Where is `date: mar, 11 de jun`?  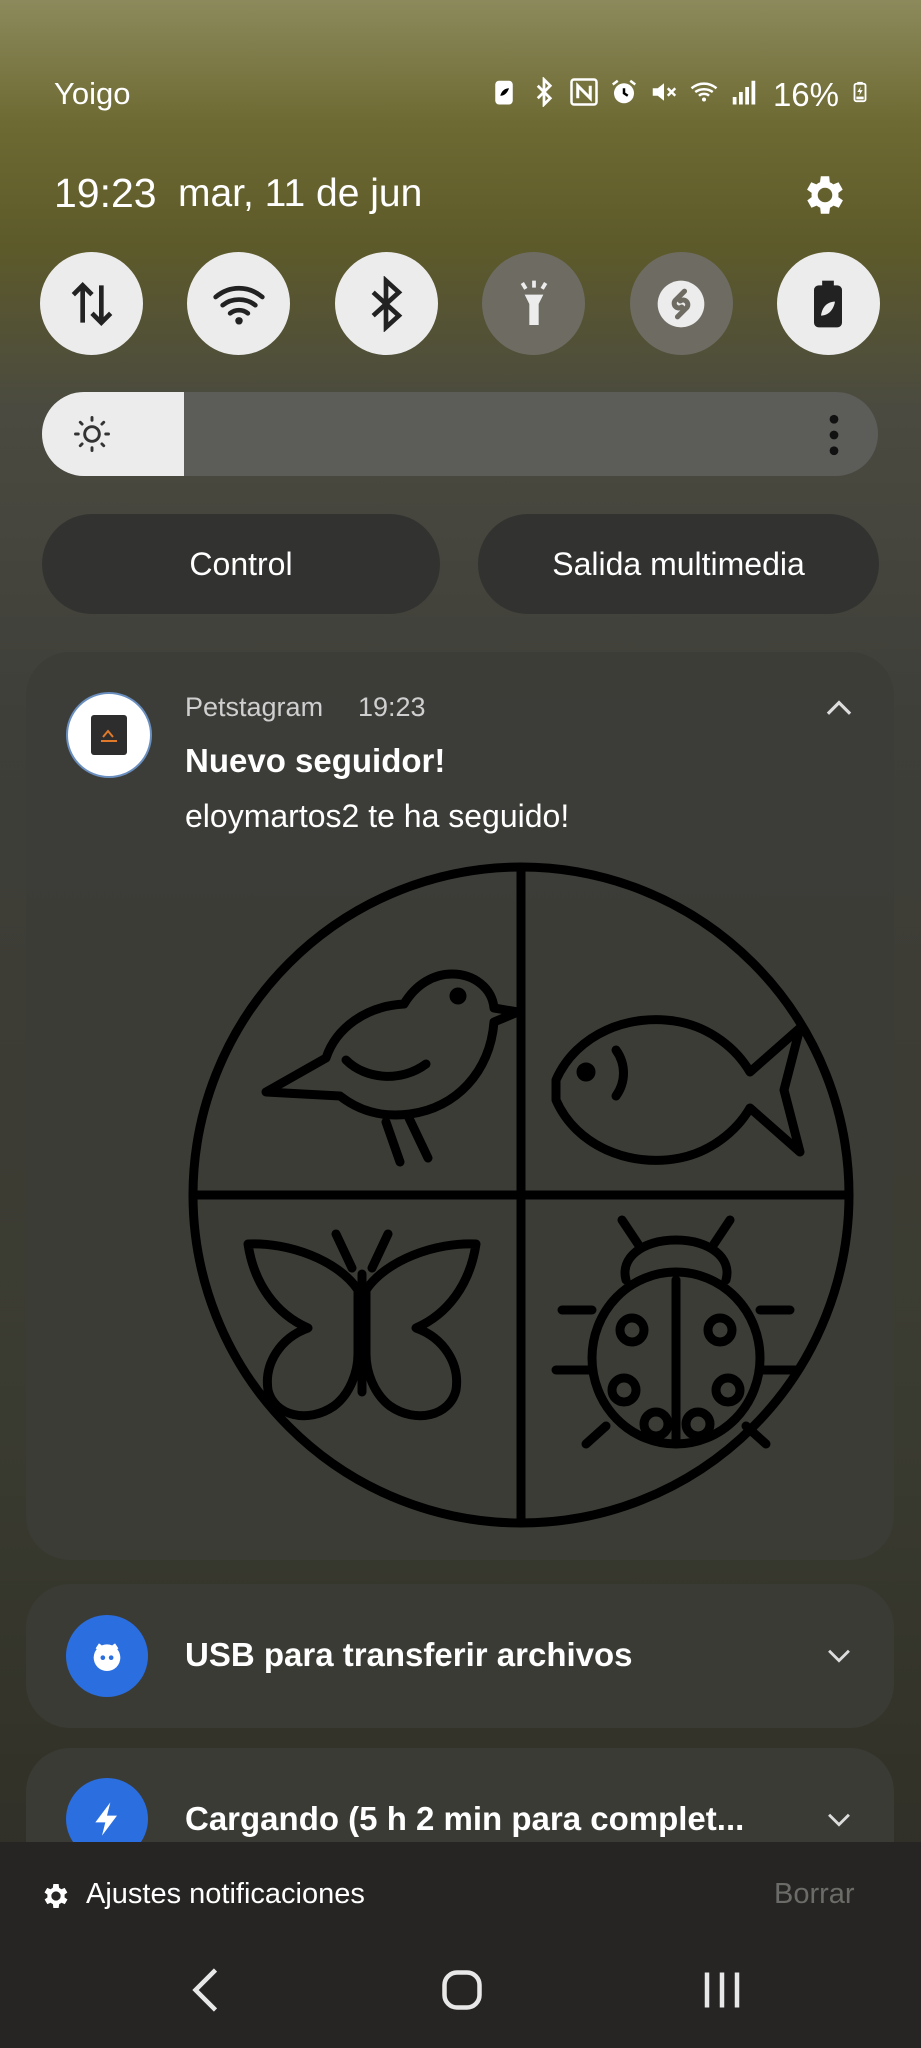 date: mar, 11 de jun is located at coordinates (300, 193).